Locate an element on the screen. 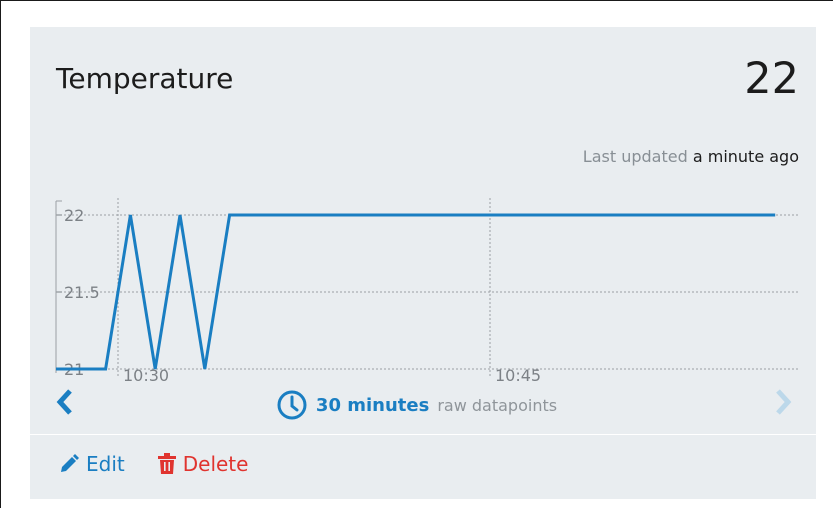 The height and width of the screenshot is (508, 833). y-tick-label: 21.5 is located at coordinates (82, 292).